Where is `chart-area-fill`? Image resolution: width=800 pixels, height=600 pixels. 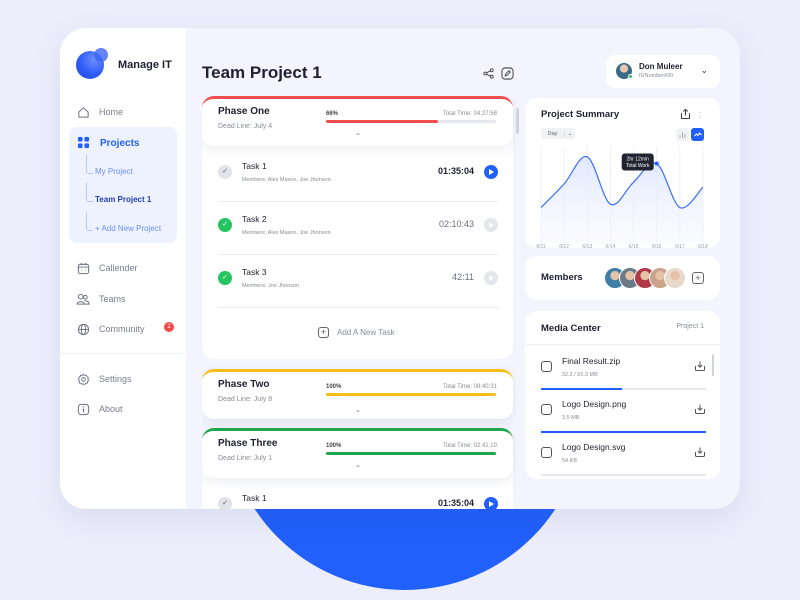
chart-area-fill is located at coordinates (622, 199).